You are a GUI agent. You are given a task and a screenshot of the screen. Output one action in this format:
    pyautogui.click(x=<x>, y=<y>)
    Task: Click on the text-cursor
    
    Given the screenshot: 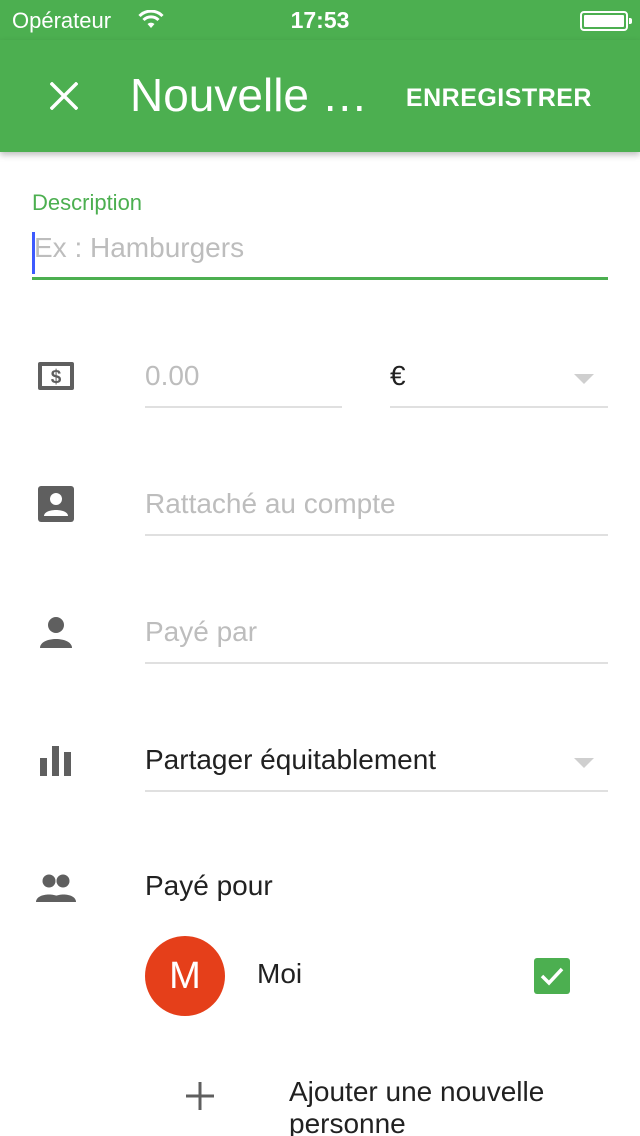 What is the action you would take?
    pyautogui.click(x=33, y=253)
    